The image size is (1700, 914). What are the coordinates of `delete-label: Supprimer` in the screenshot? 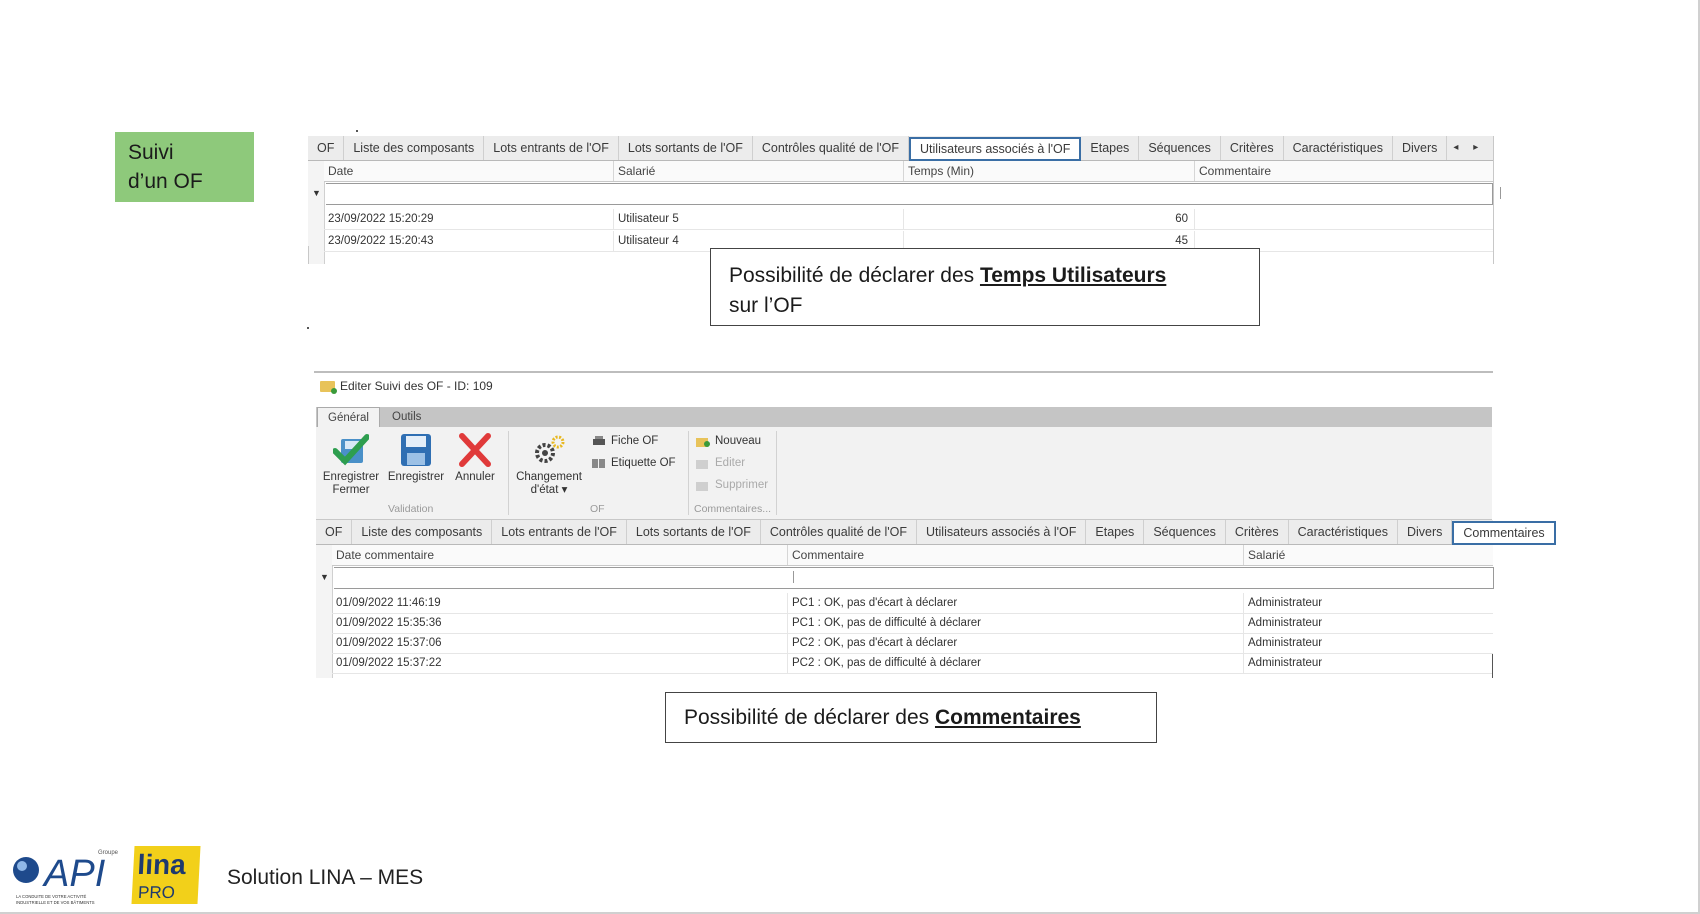 It's located at (742, 485).